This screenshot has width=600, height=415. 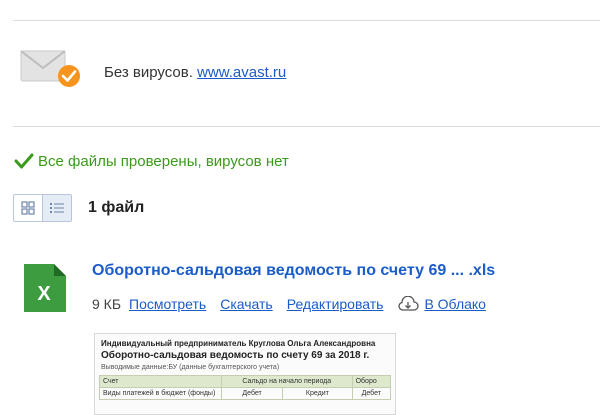 What do you see at coordinates (306, 126) in the screenshot?
I see `section-divider` at bounding box center [306, 126].